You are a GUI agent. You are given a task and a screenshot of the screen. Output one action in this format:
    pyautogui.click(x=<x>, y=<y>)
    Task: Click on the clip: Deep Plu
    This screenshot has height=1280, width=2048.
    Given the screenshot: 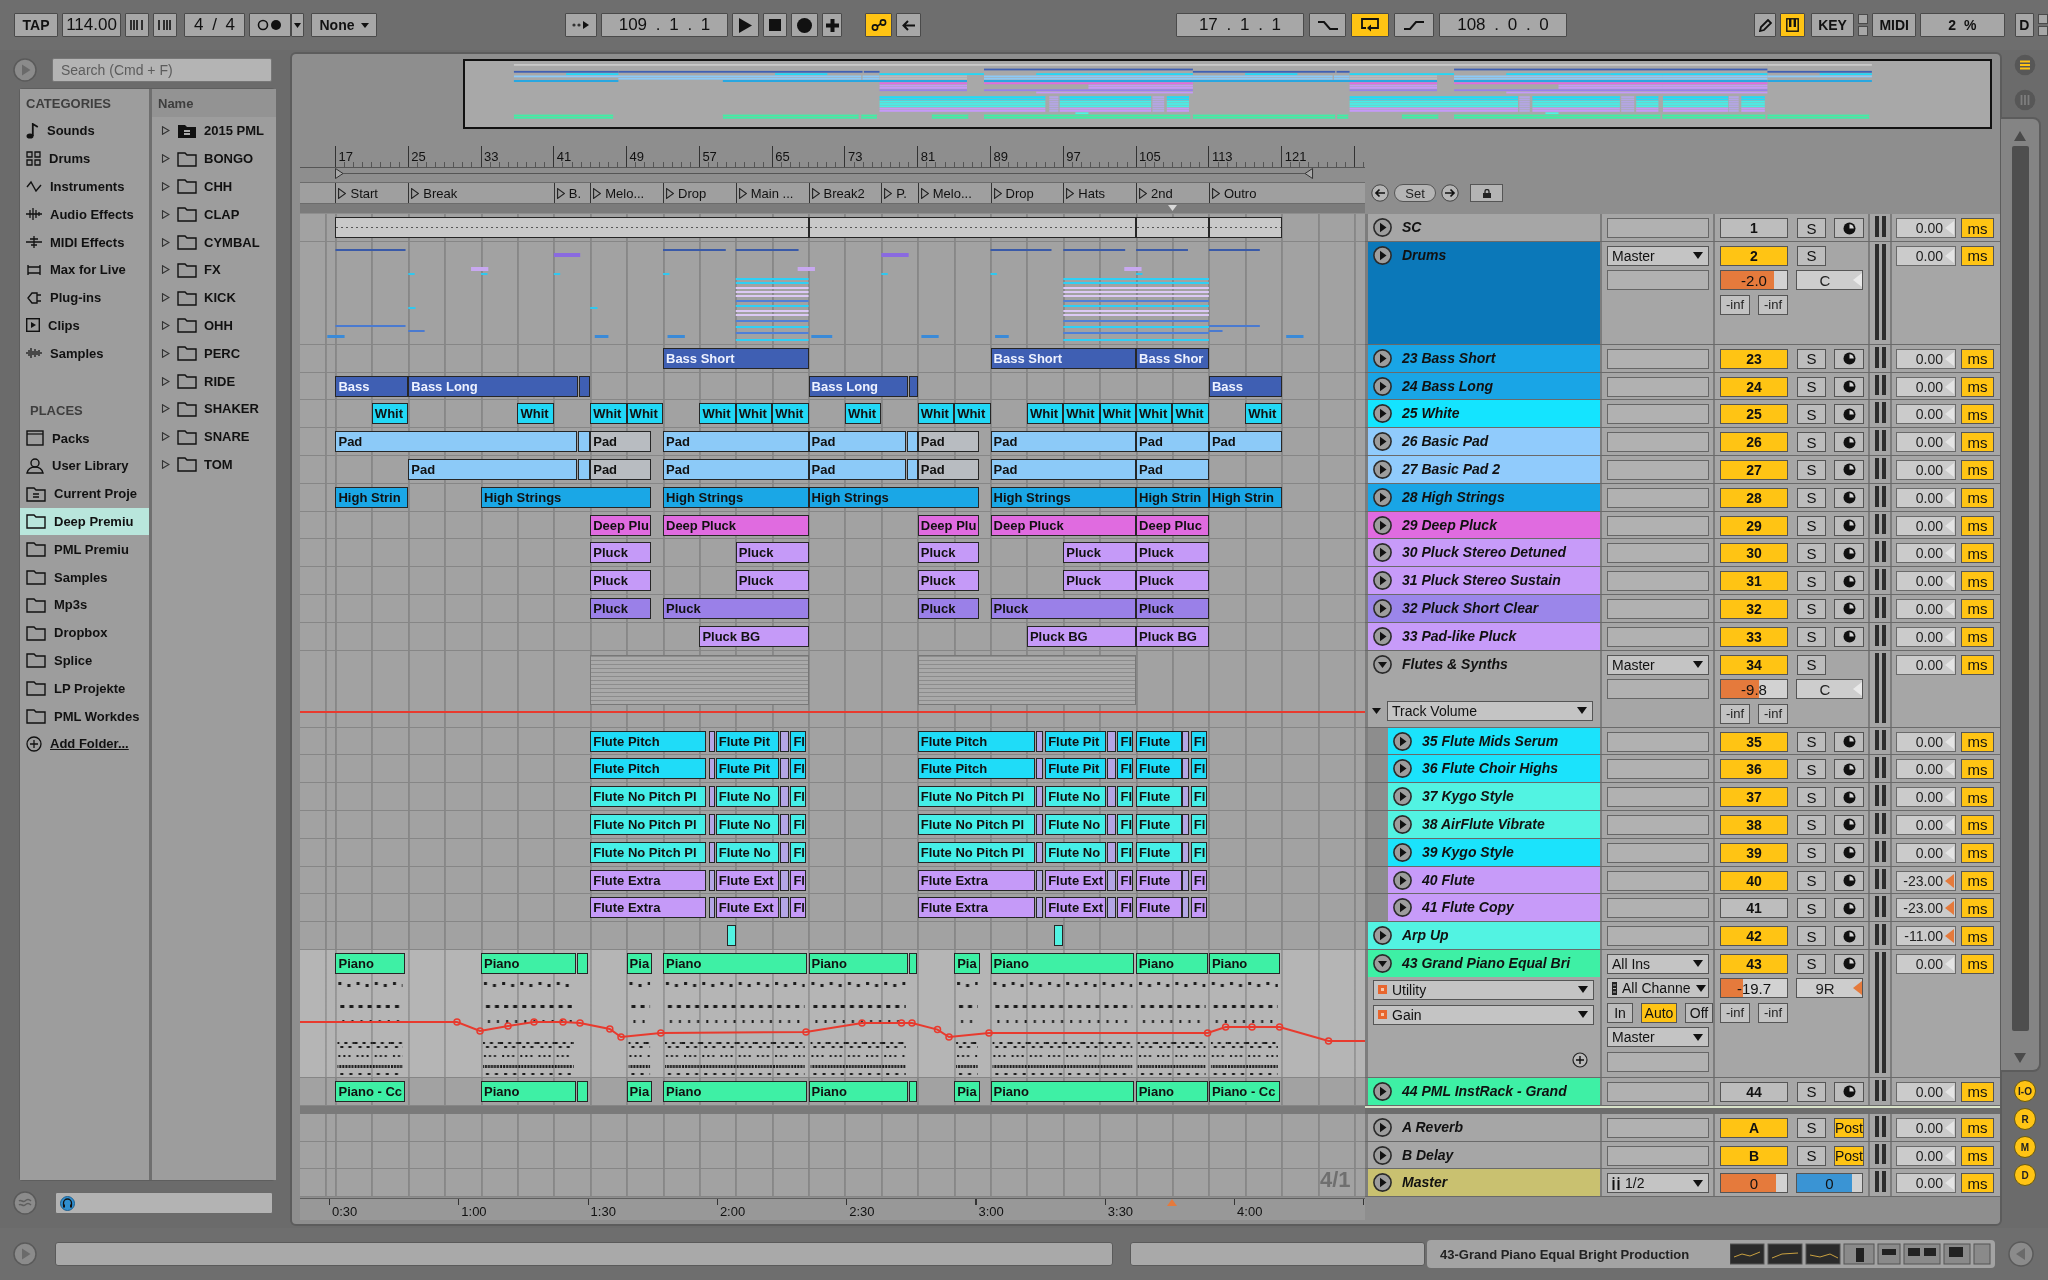 What is the action you would take?
    pyautogui.click(x=948, y=525)
    